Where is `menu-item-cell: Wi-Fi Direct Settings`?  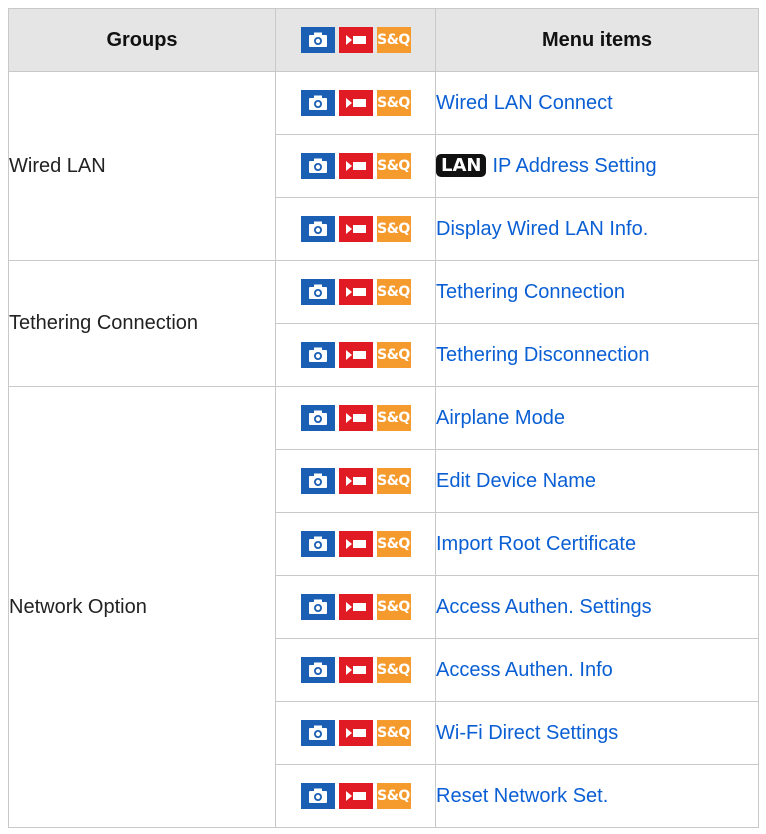 menu-item-cell: Wi-Fi Direct Settings is located at coordinates (597, 733).